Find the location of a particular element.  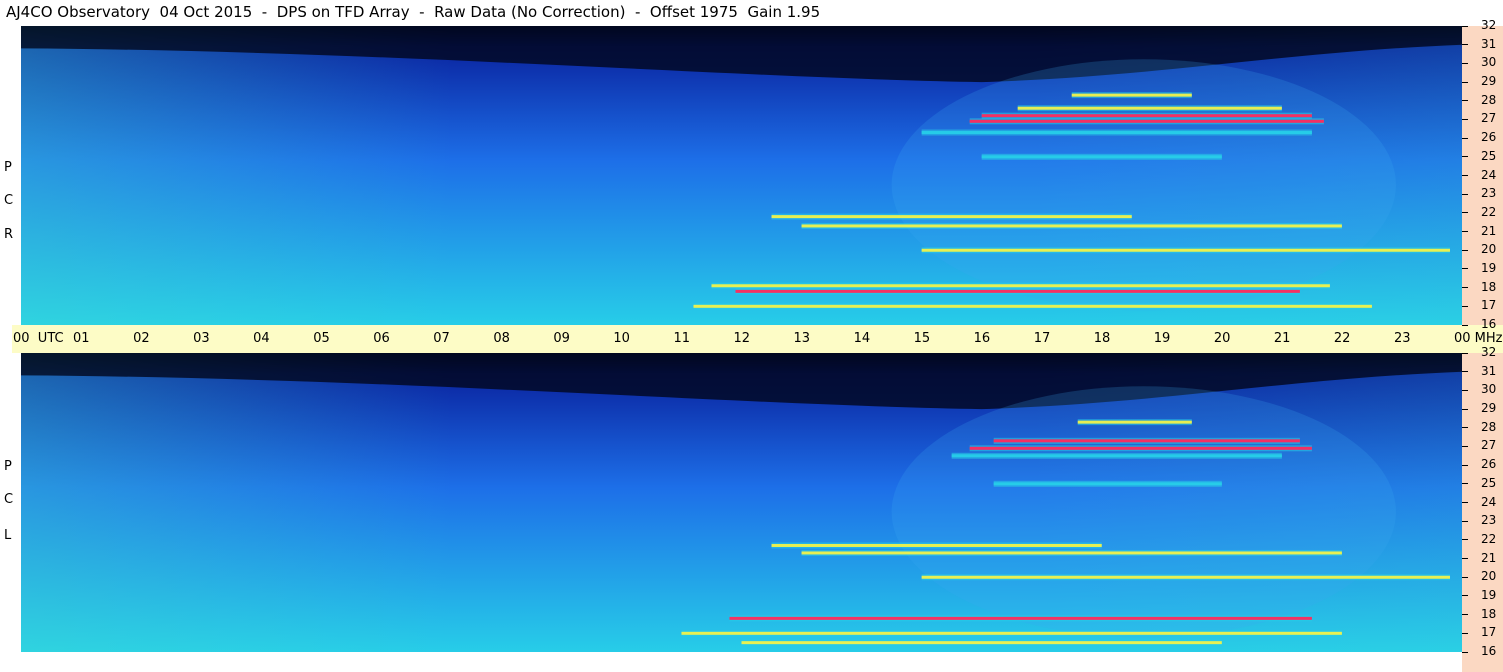

panel-label-letter: R is located at coordinates (9, 234).